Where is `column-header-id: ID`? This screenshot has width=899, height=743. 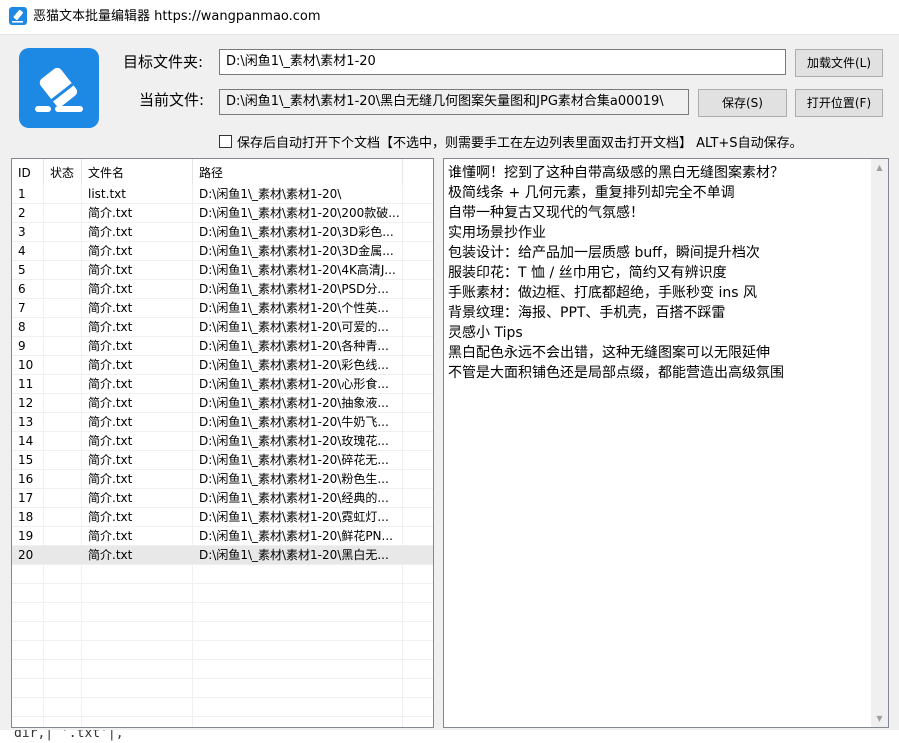 column-header-id: ID is located at coordinates (28, 172).